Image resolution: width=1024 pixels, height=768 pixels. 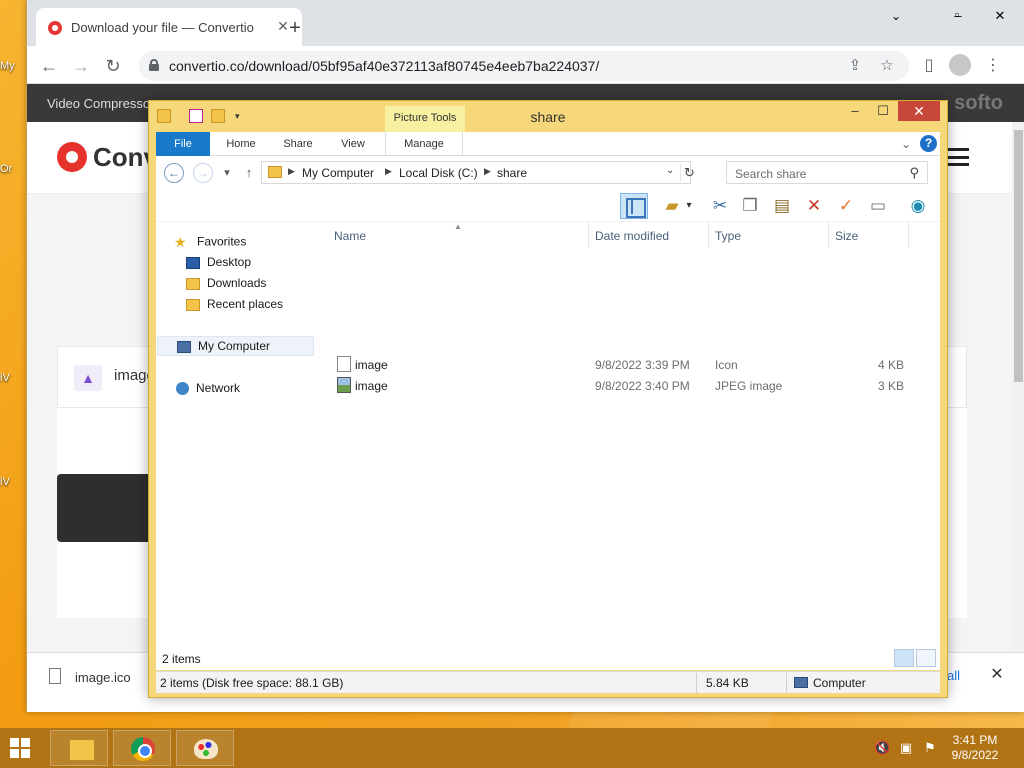 I want to click on image-file-icon: ▲, so click(x=88, y=378).